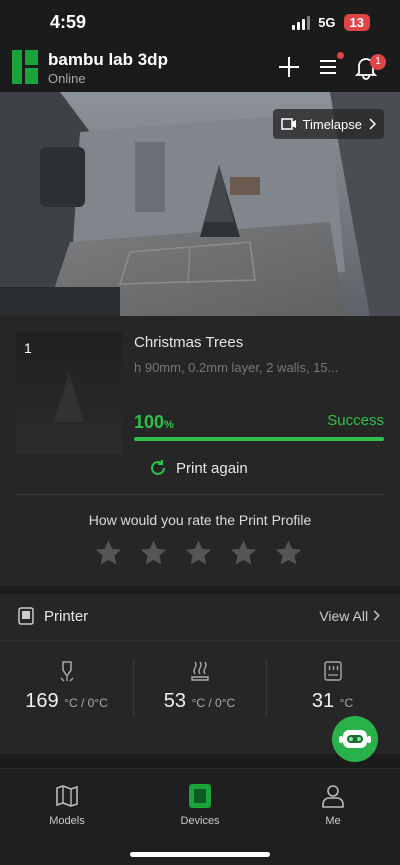 The width and height of the screenshot is (400, 865). I want to click on network-type: 5G, so click(327, 22).